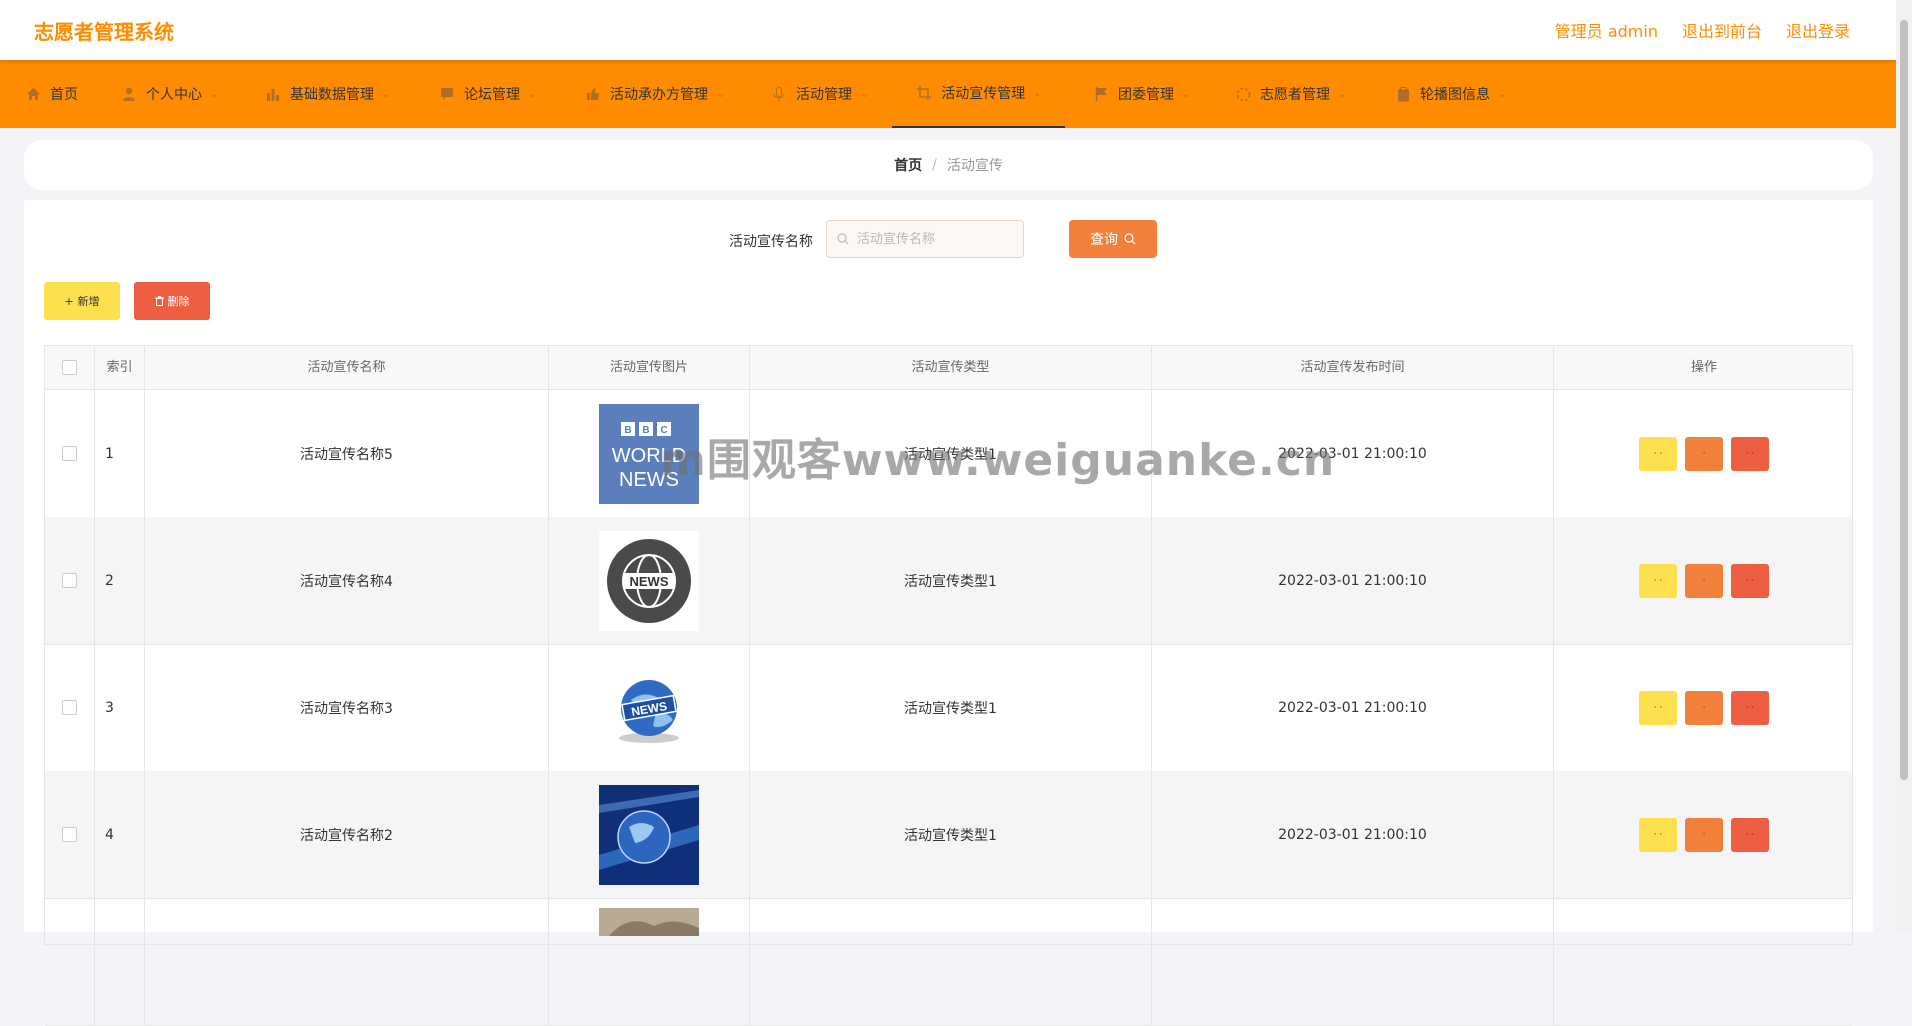 The width and height of the screenshot is (1912, 1026). Describe the element at coordinates (1101, 94) in the screenshot. I see `flag-icon` at that location.